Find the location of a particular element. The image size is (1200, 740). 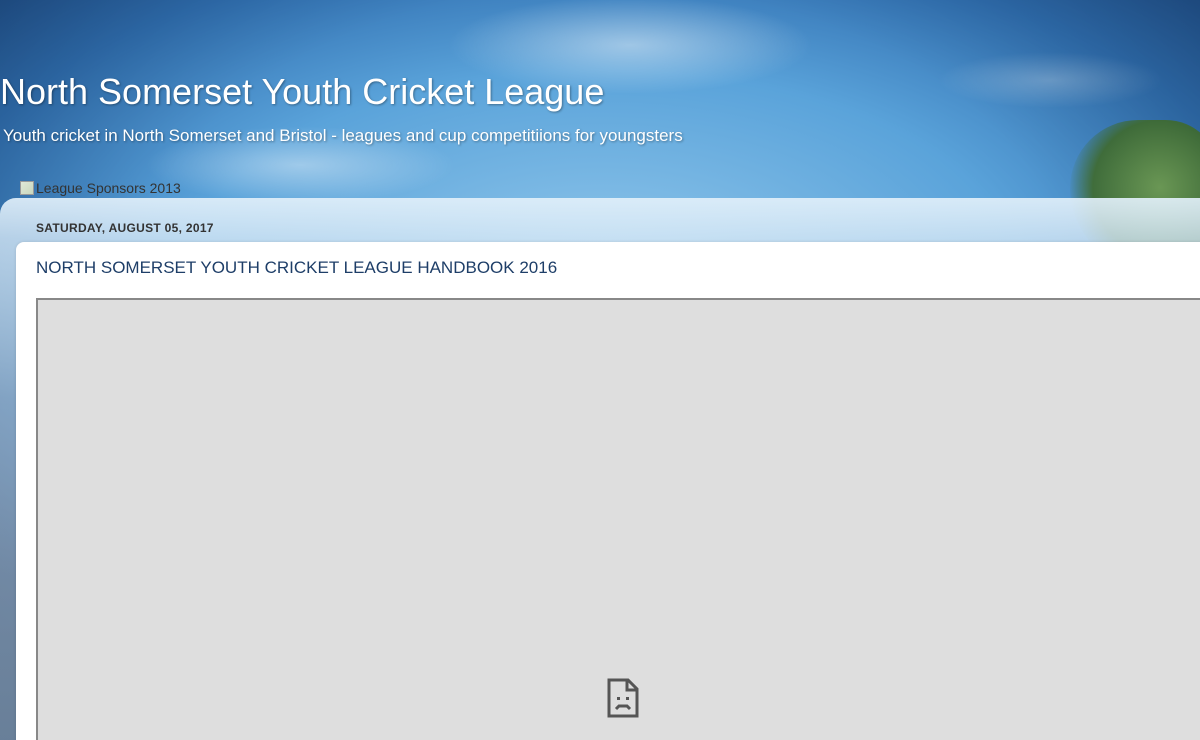

sponsor-image: League Sponsors 2013 is located at coordinates (100, 188).